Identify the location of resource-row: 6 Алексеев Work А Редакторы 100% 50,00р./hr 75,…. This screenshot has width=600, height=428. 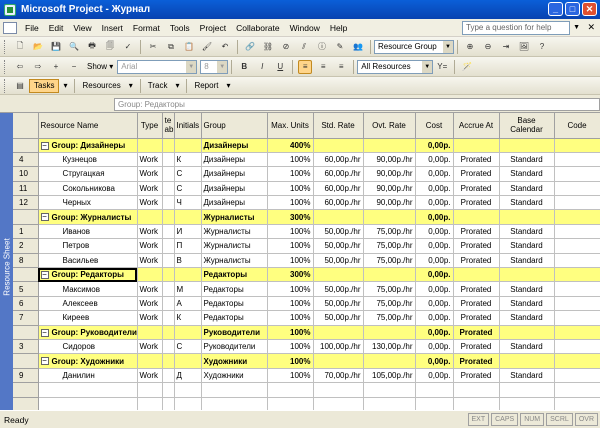
(306, 304).